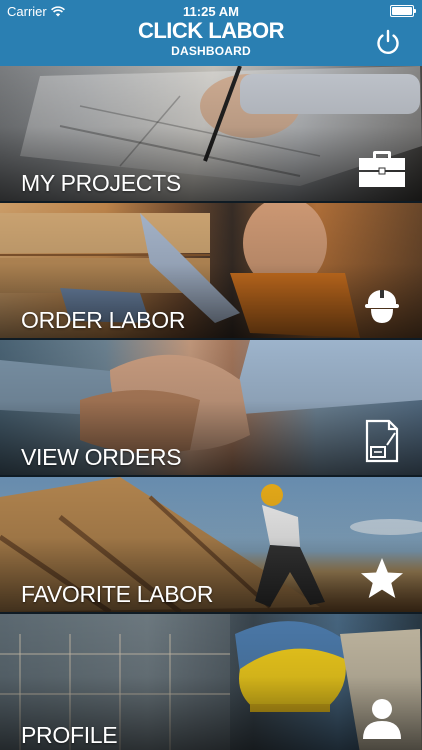 This screenshot has height=750, width=422. Describe the element at coordinates (382, 578) in the screenshot. I see `star-icon` at that location.